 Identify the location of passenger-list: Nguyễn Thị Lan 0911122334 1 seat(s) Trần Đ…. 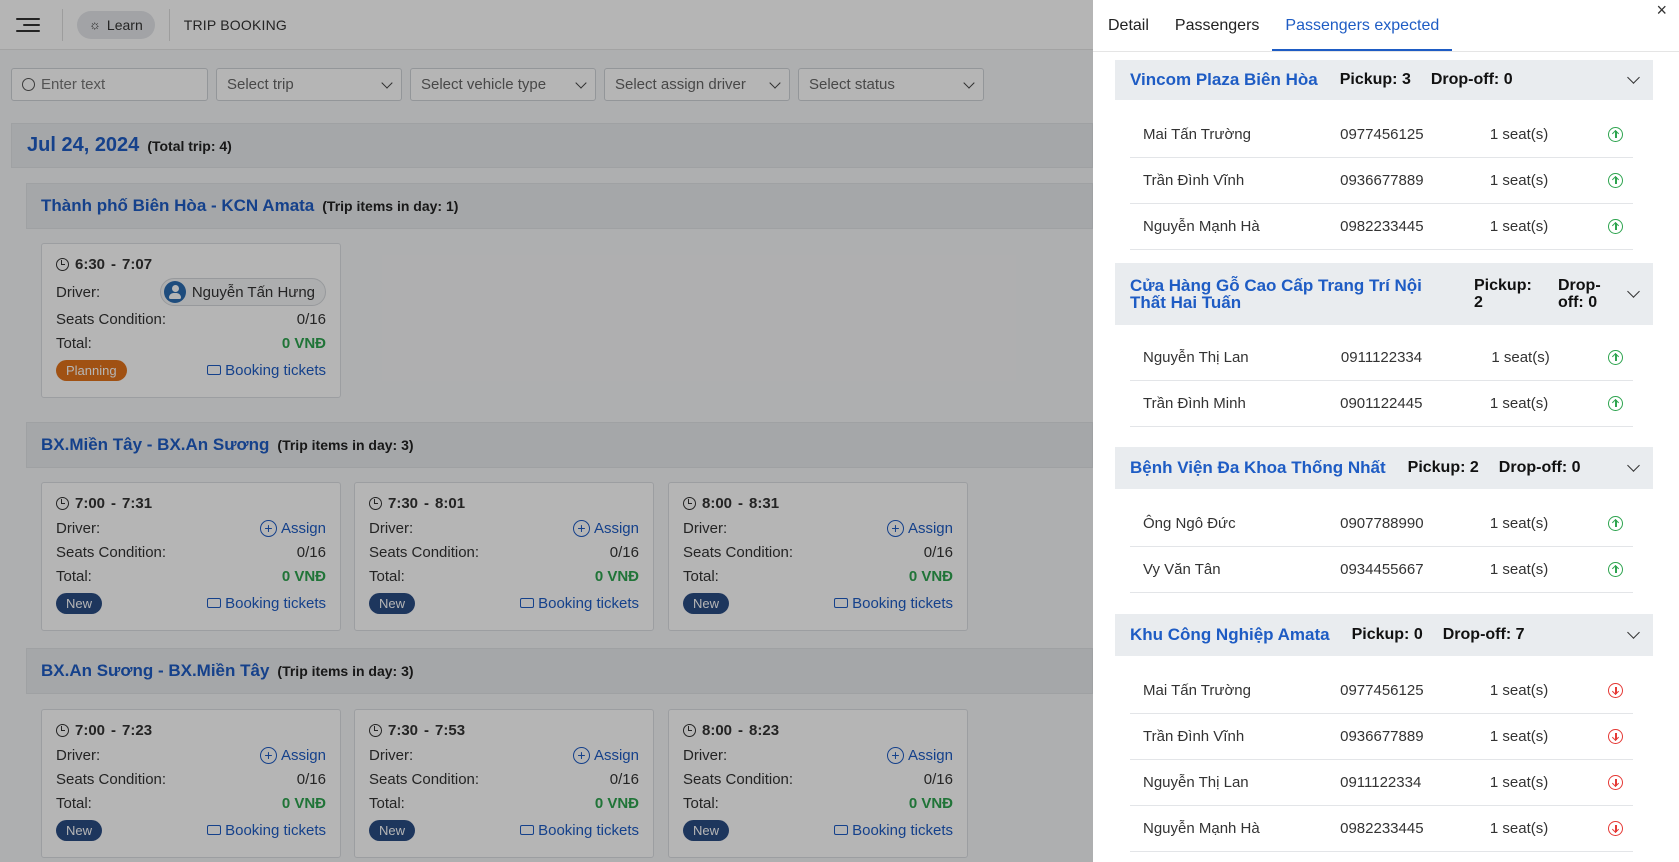
(1384, 376).